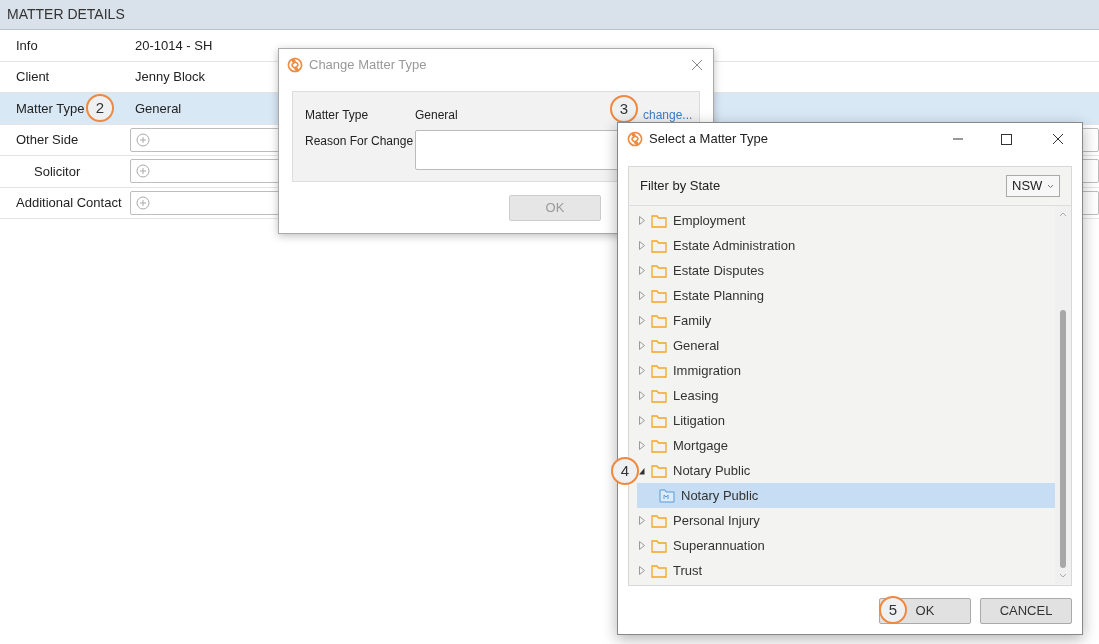 Image resolution: width=1099 pixels, height=644 pixels. Describe the element at coordinates (700, 445) in the screenshot. I see `tree-label: Mortgage` at that location.